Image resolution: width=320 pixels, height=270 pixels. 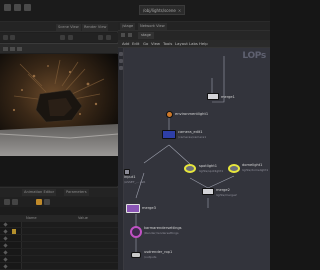 I want to click on desktop-icon, so click(x=17, y=7).